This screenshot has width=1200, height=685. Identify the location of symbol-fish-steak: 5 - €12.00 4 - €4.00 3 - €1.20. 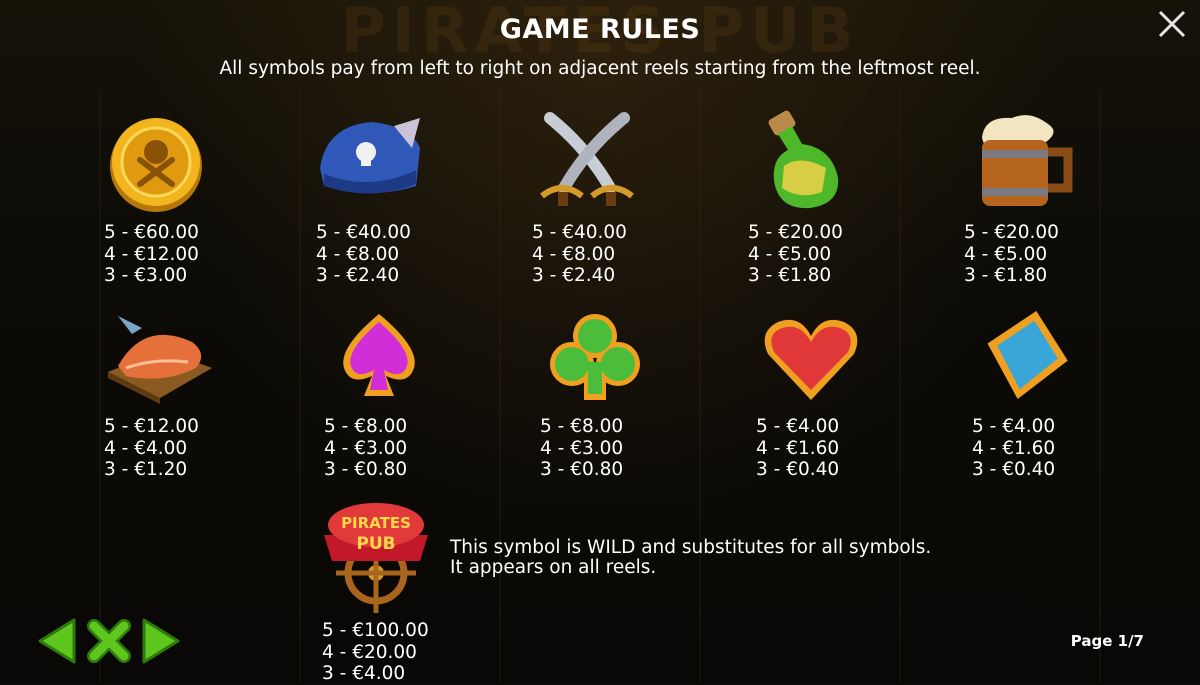
(164, 391).